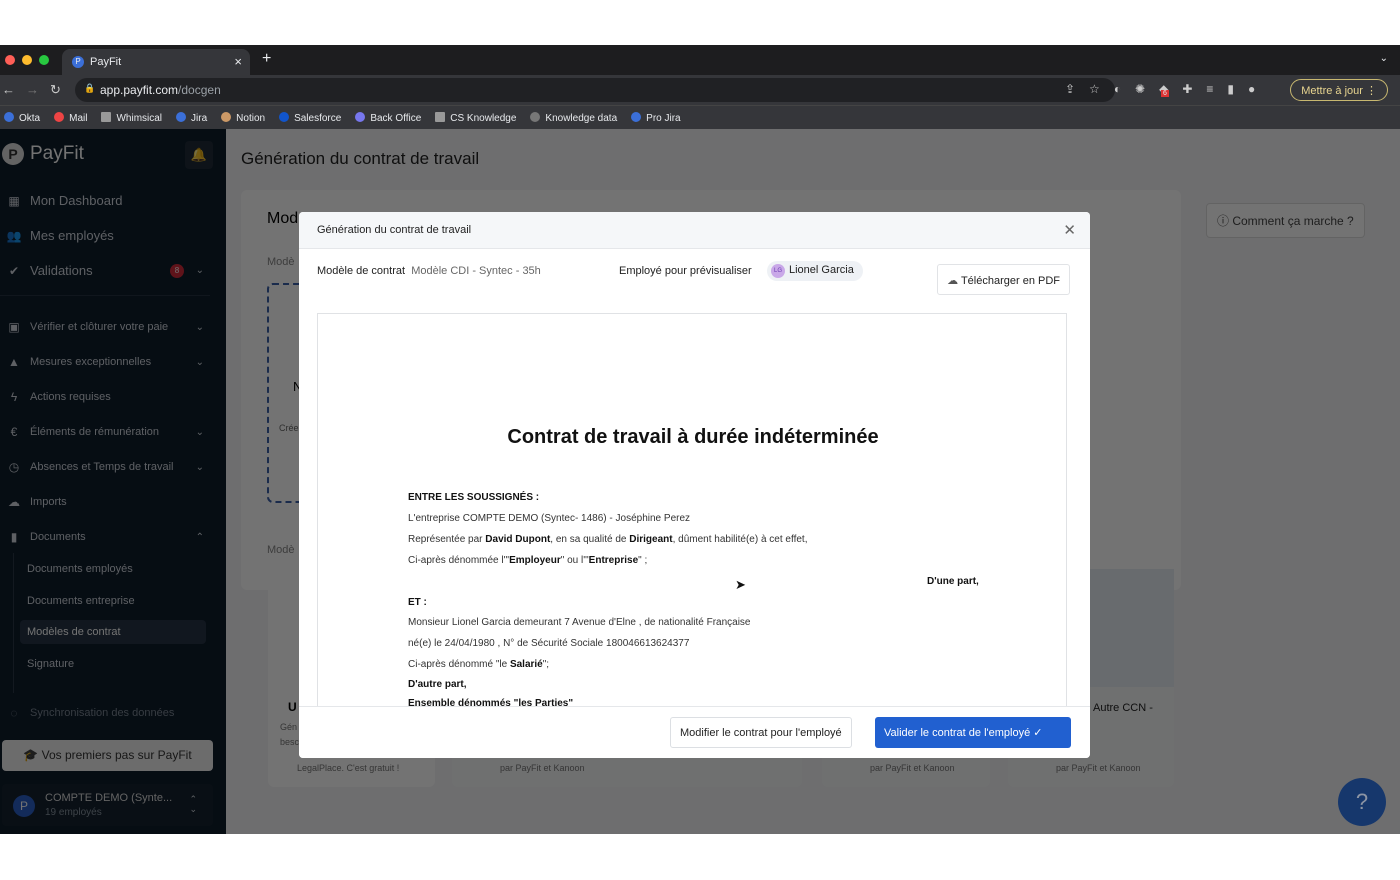  What do you see at coordinates (44, 60) in the screenshot?
I see `maximize-window-icon` at bounding box center [44, 60].